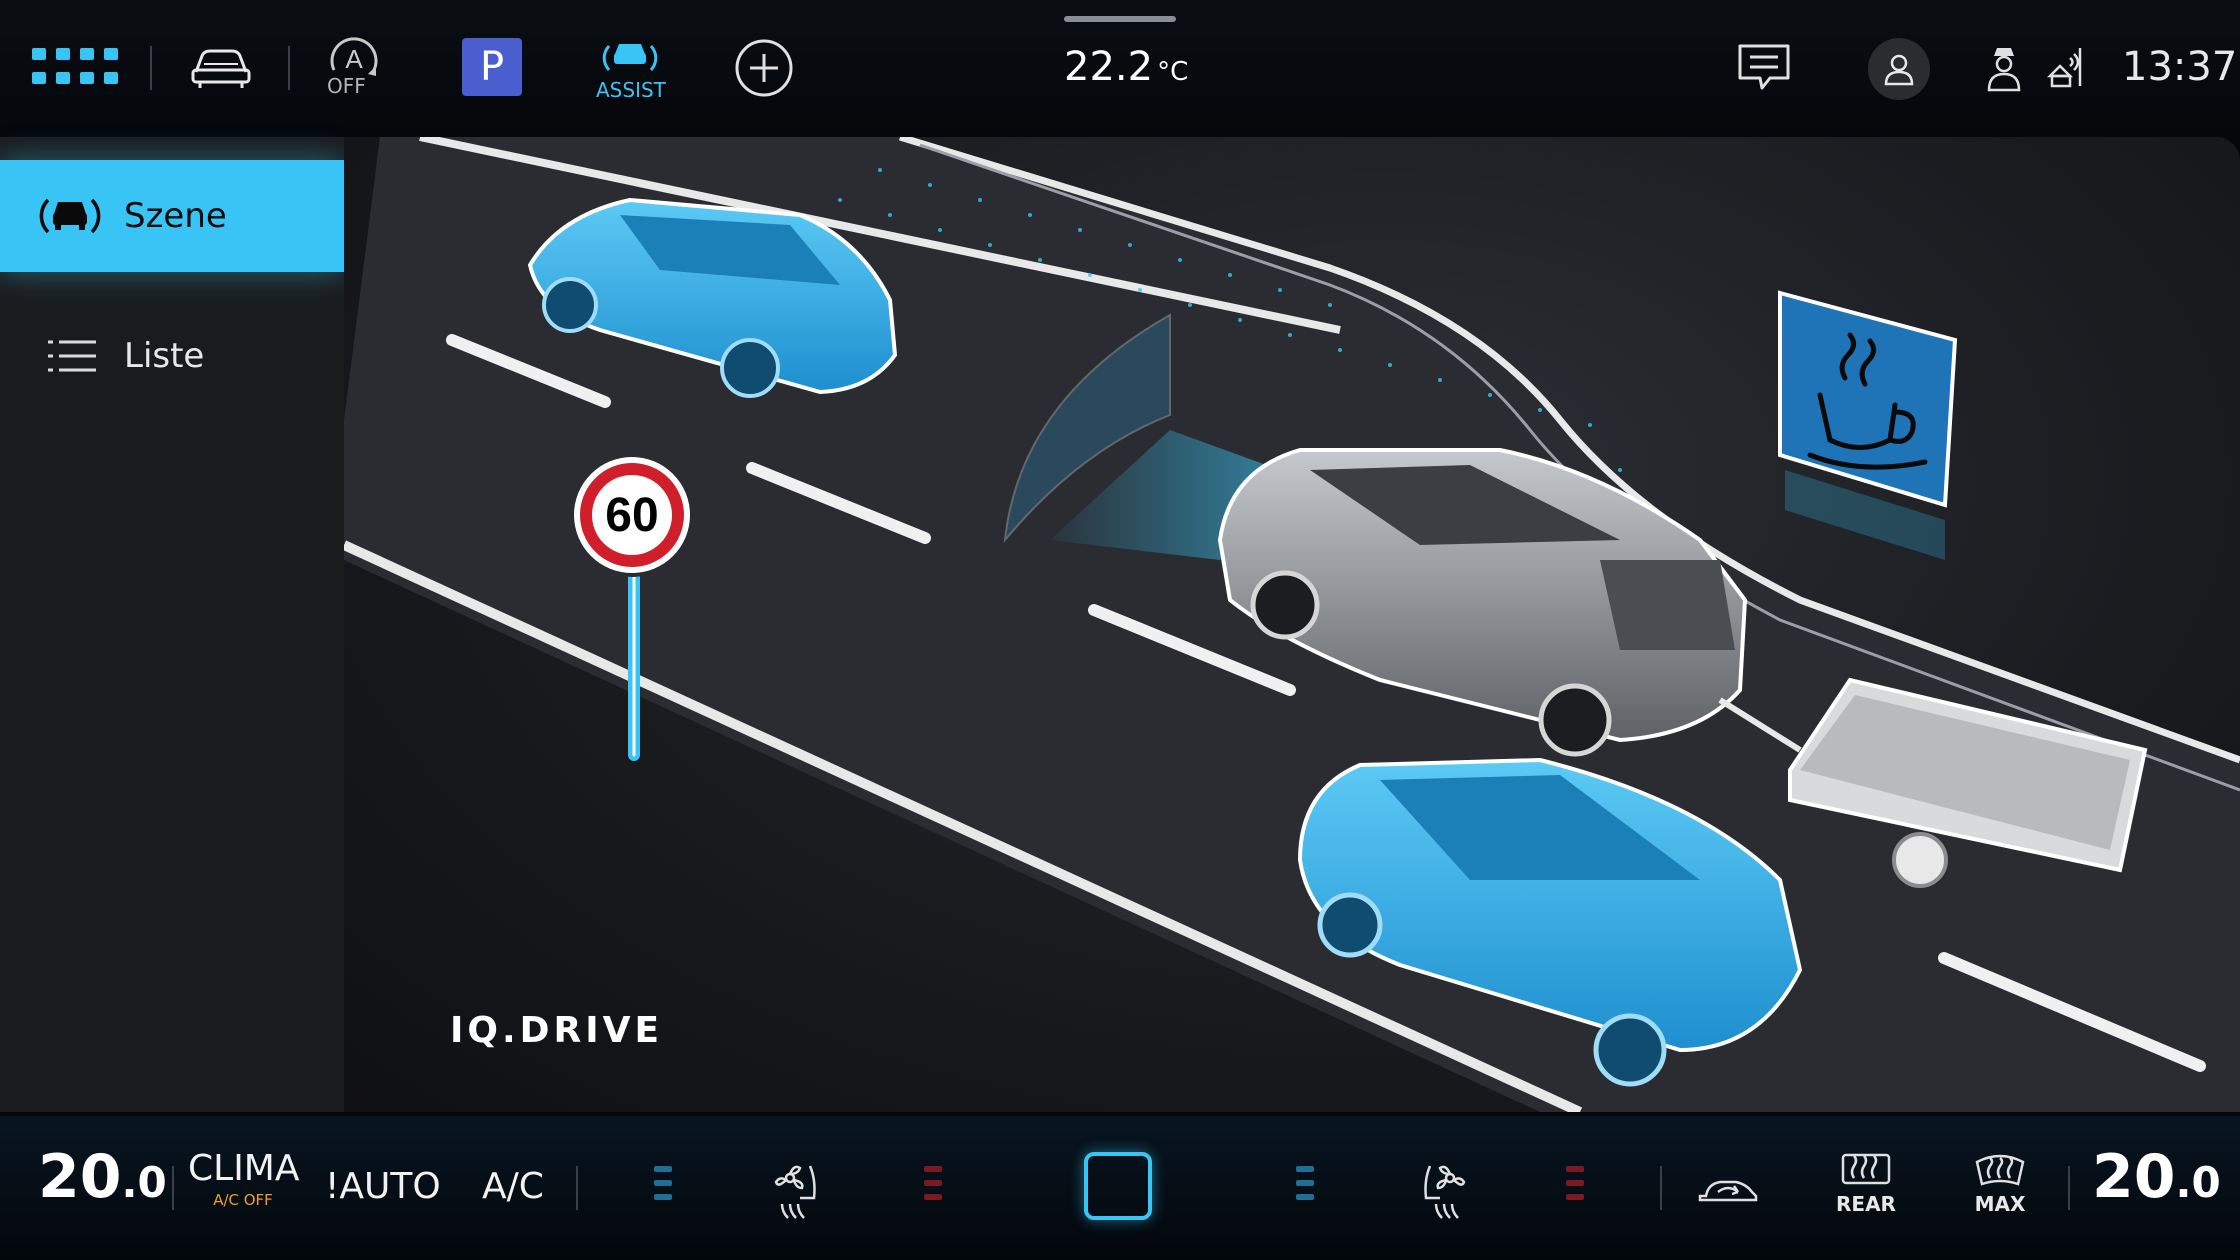 The width and height of the screenshot is (2240, 1260). I want to click on sidebar, so click(172, 624).